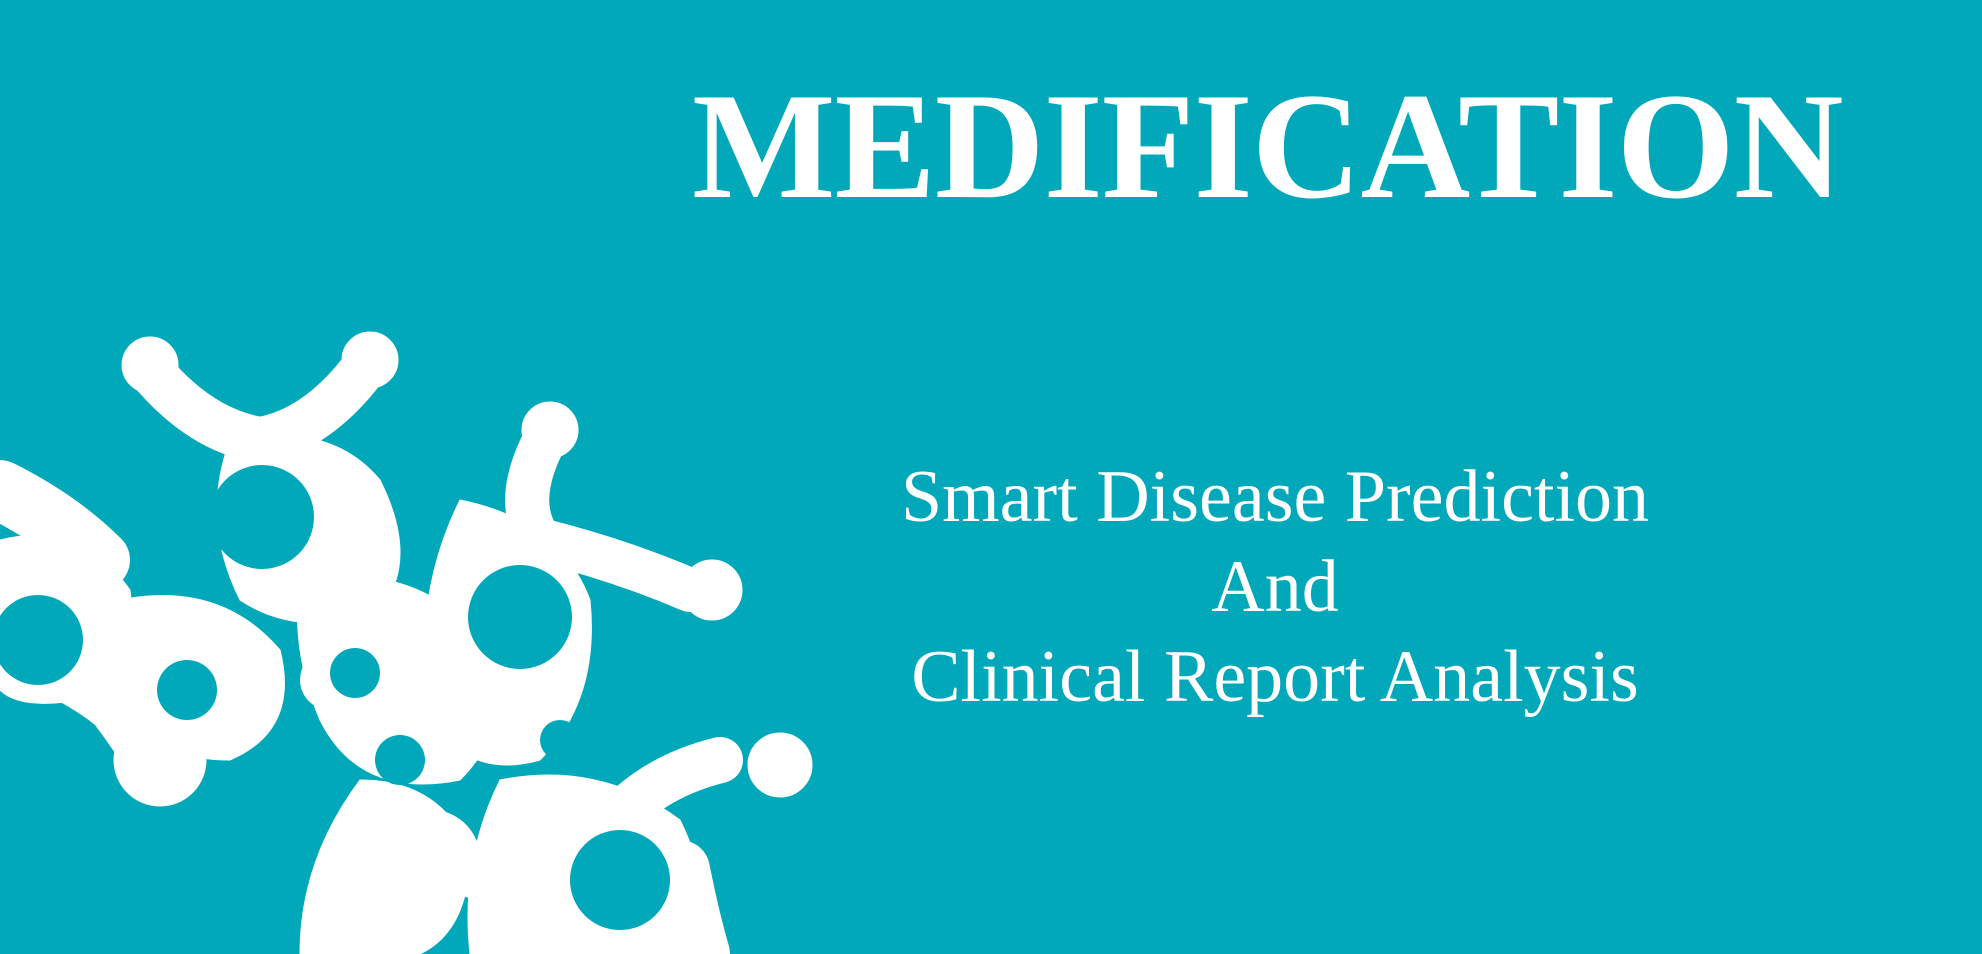 This screenshot has height=954, width=1982. Describe the element at coordinates (1275, 677) in the screenshot. I see `subtitle-line-3: Clinical Report Analysis` at that location.